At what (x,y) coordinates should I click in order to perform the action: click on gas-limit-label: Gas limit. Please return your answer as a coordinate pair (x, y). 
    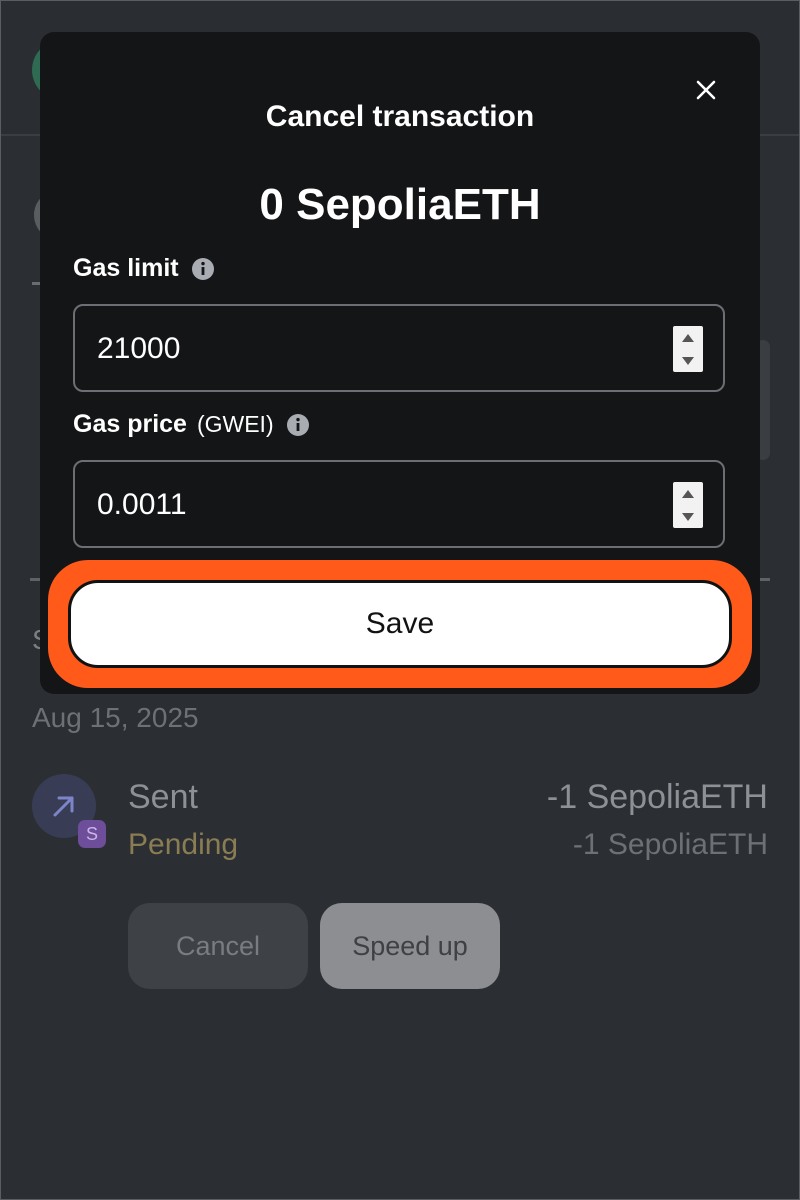
    Looking at the image, I should click on (144, 268).